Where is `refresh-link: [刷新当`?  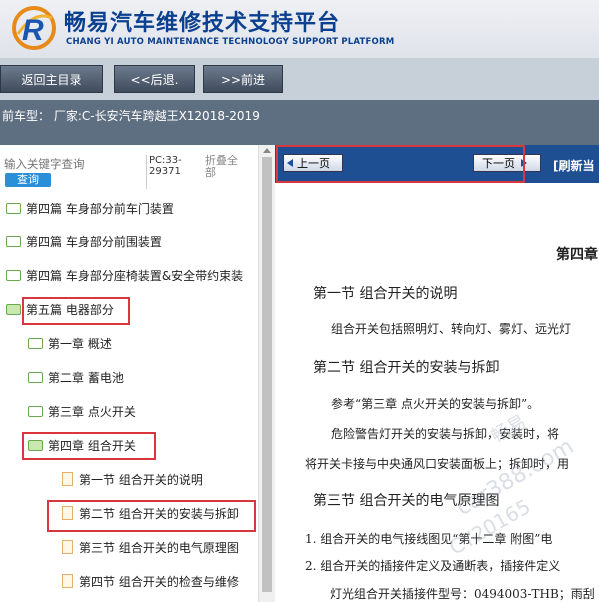
refresh-link: [刷新当 is located at coordinates (574, 165).